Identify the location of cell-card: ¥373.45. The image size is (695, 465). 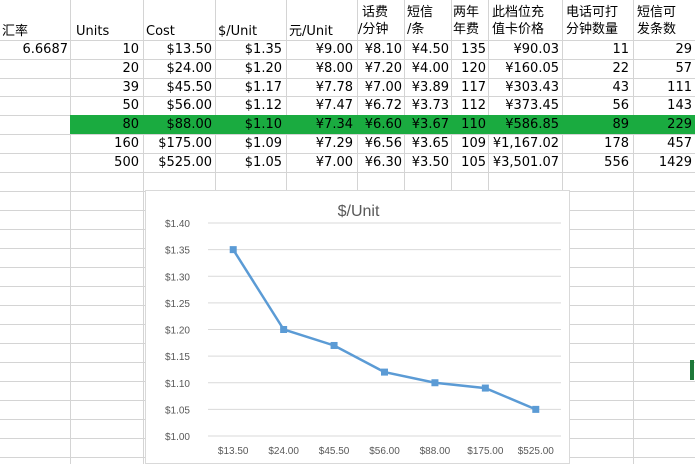
(524, 105).